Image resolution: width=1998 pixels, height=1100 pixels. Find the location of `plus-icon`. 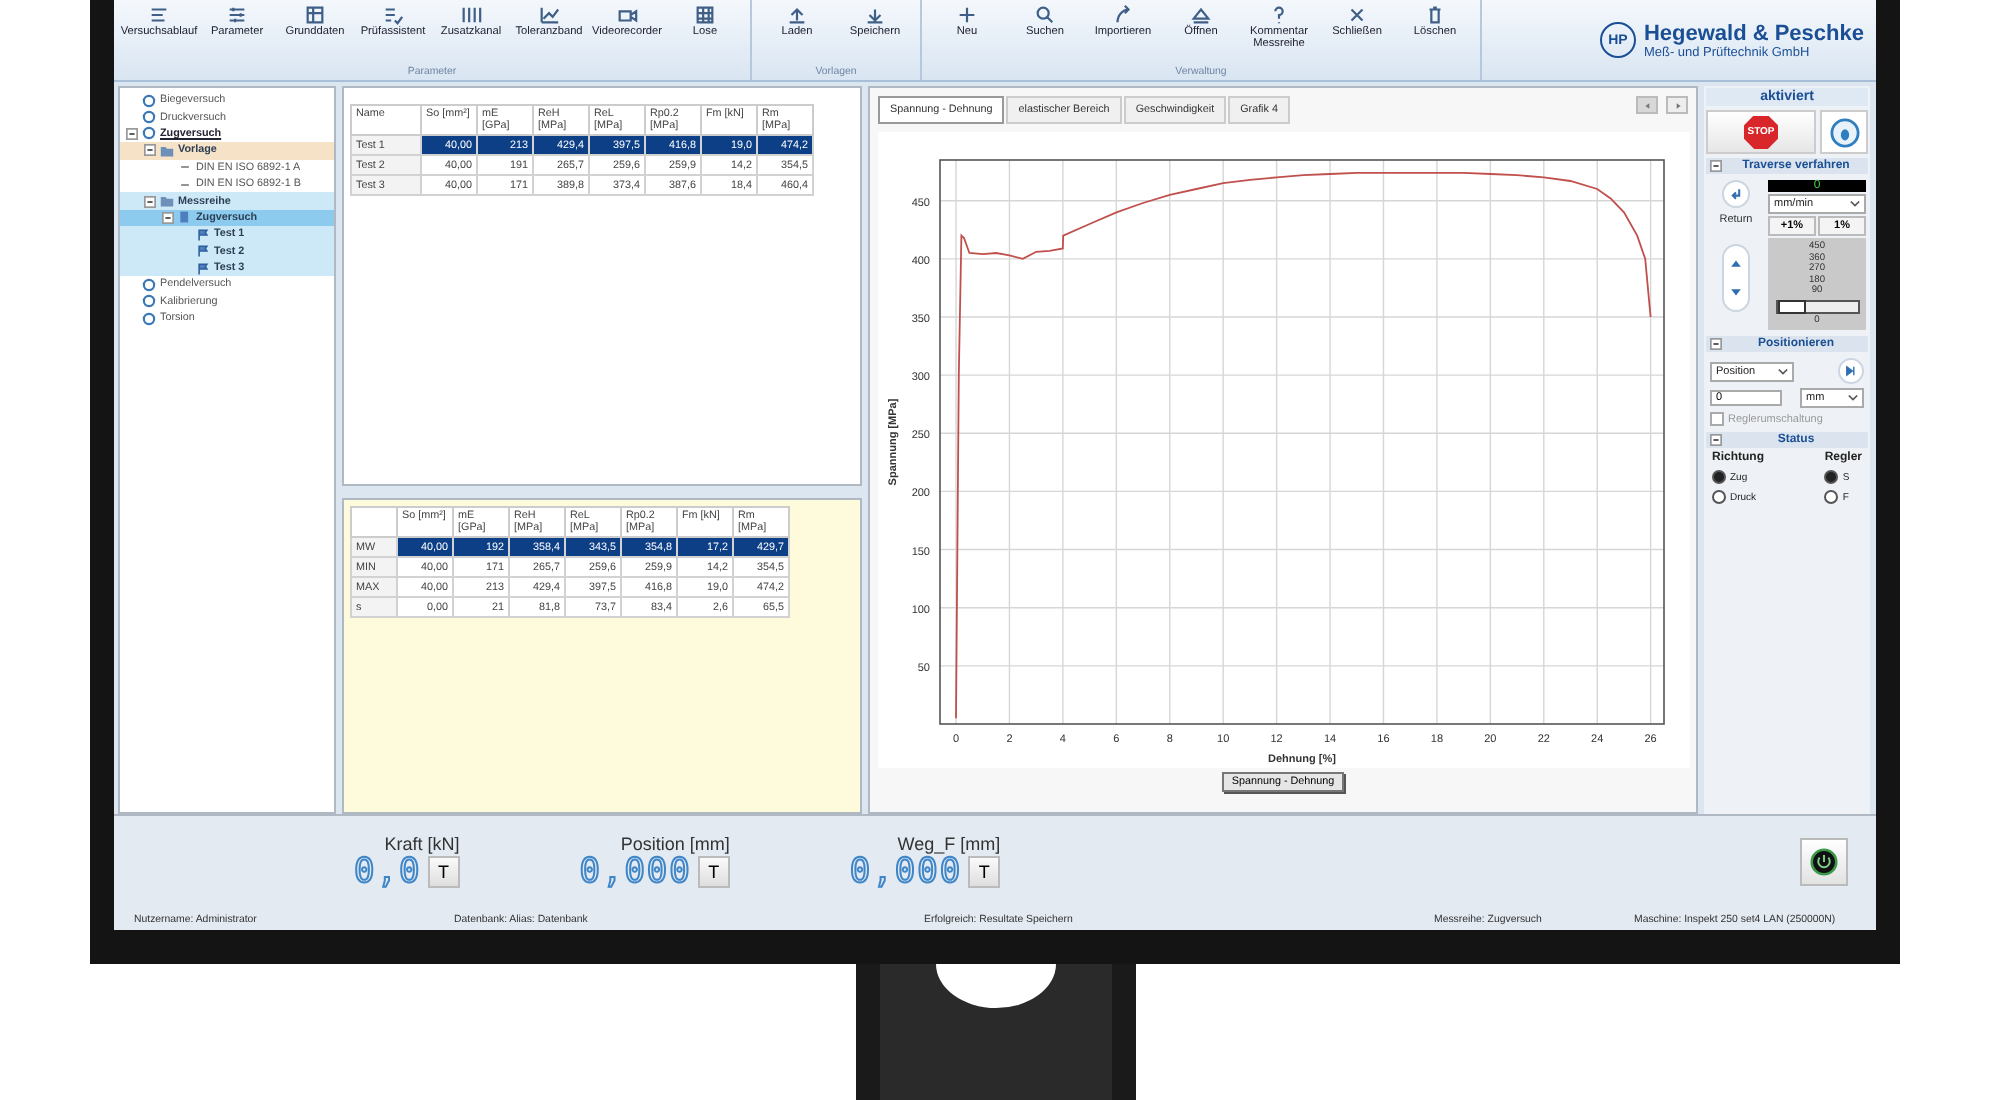

plus-icon is located at coordinates (967, 15).